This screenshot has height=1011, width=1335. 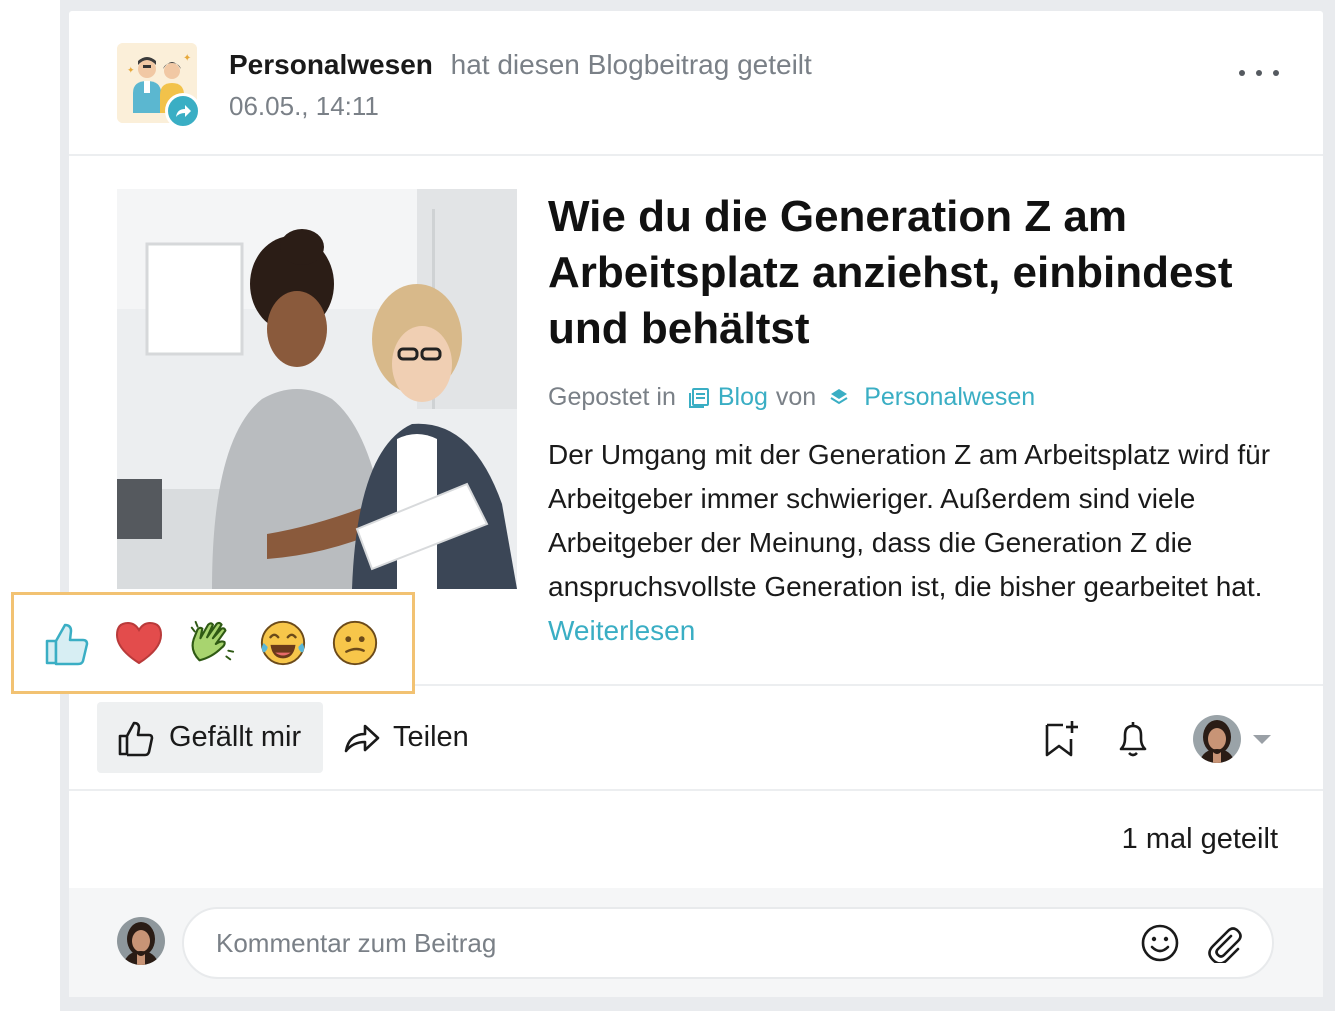 I want to click on by-label: von, so click(x=796, y=397).